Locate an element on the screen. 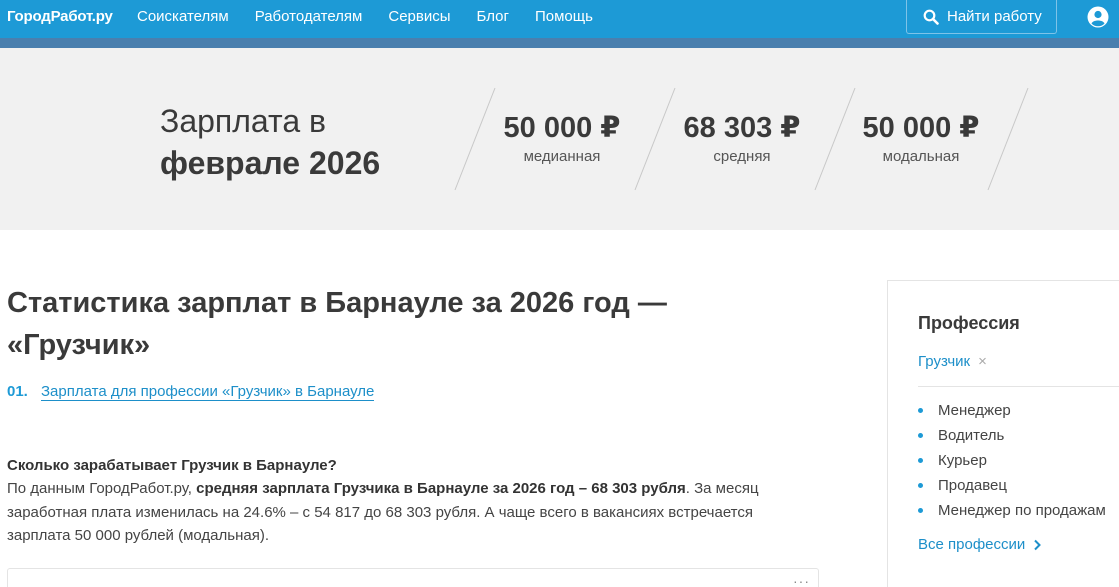 The height and width of the screenshot is (587, 1119). salary-description-intro: По данным ГородРабот.ру, is located at coordinates (102, 488).